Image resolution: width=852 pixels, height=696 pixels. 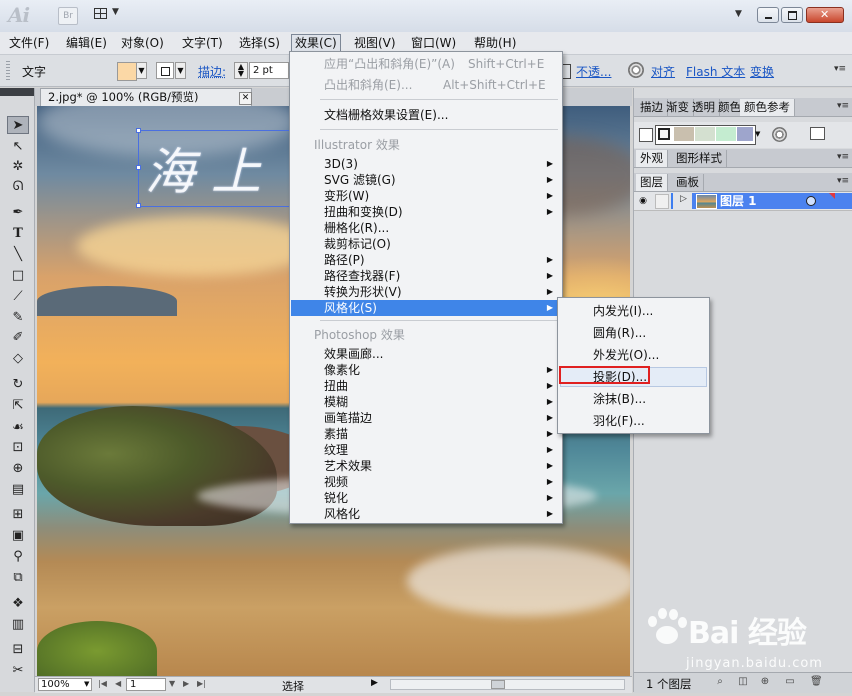 I want to click on blend-tool-icon: ⧉, so click(x=18, y=578).